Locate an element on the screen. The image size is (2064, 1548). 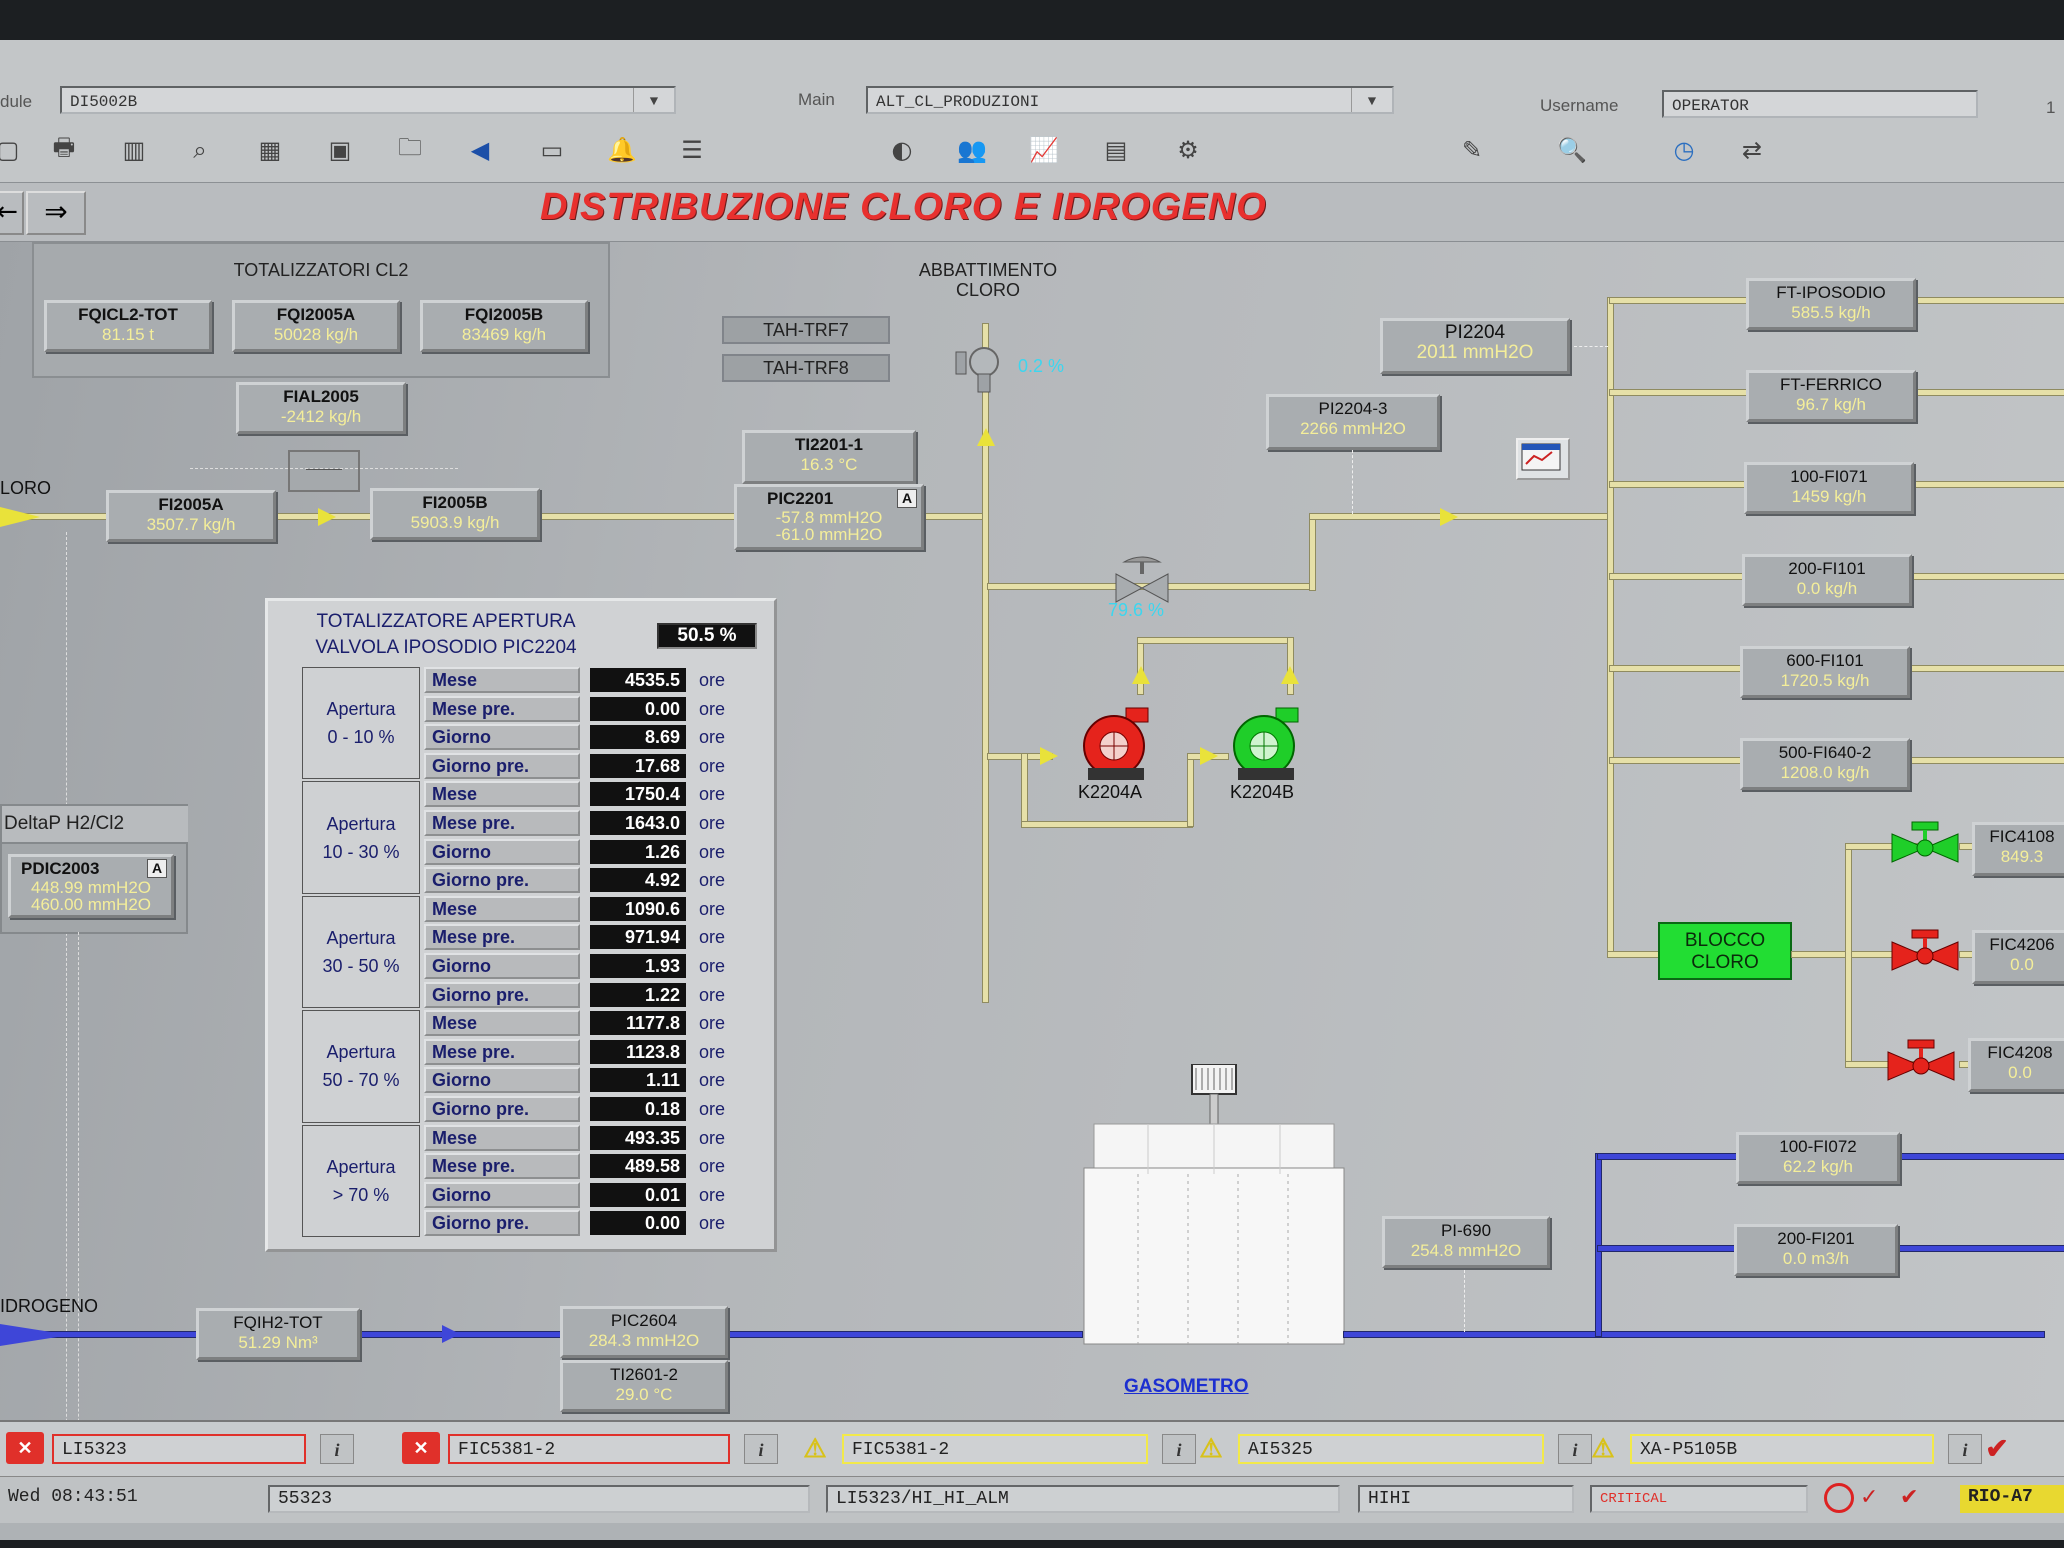
gasometro-tank-icon is located at coordinates (1214, 1204).